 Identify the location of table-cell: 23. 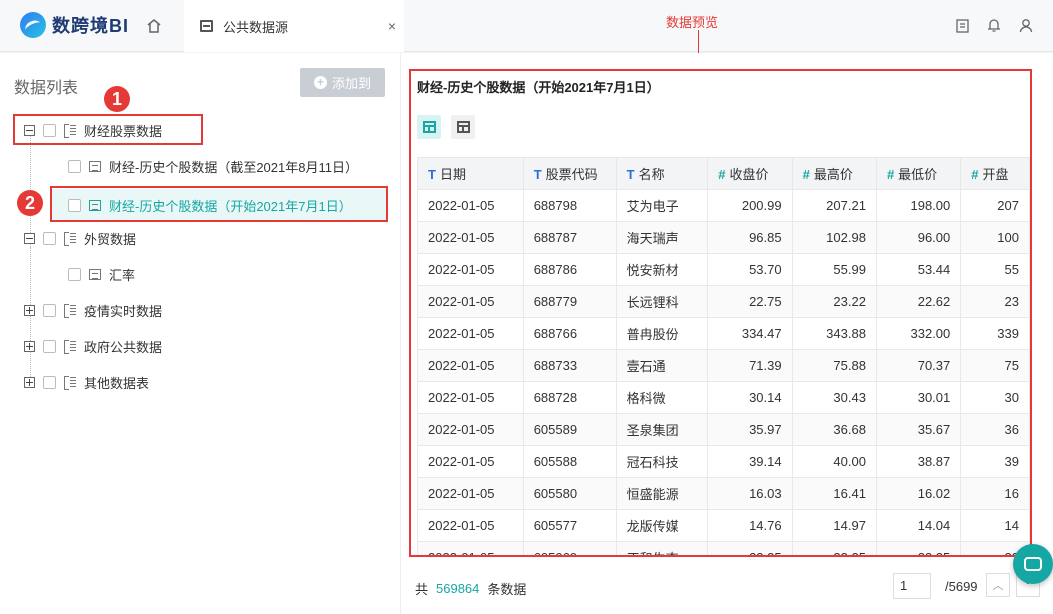
(995, 301).